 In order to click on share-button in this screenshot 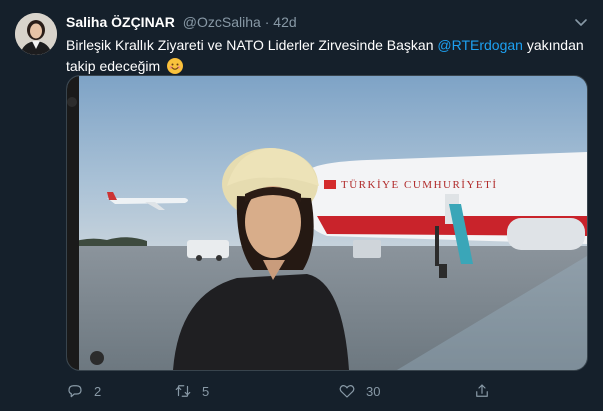, I will do `click(482, 391)`.